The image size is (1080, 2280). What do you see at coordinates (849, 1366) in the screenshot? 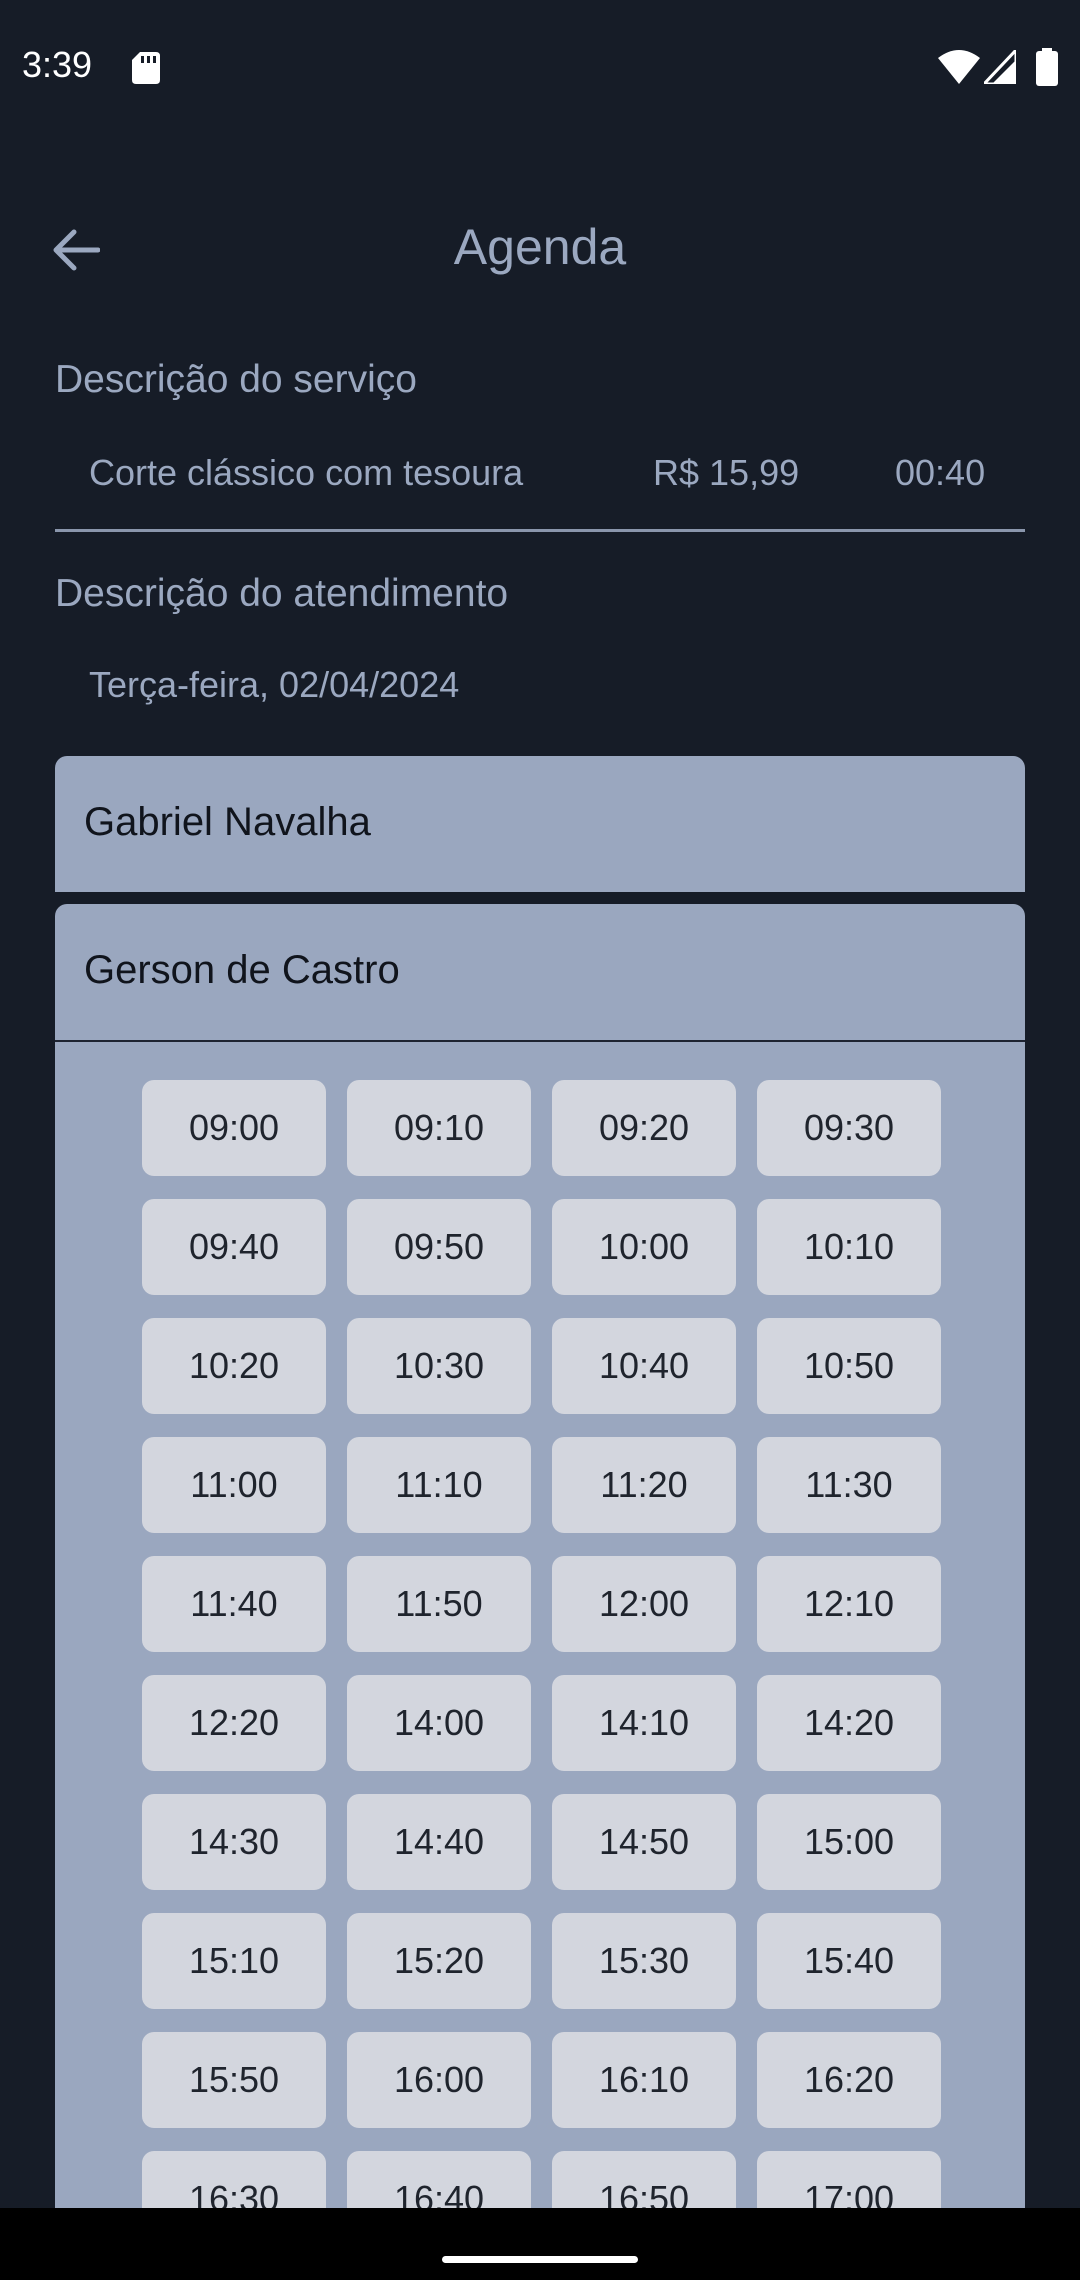
I see `time-slot-button: 10:50` at bounding box center [849, 1366].